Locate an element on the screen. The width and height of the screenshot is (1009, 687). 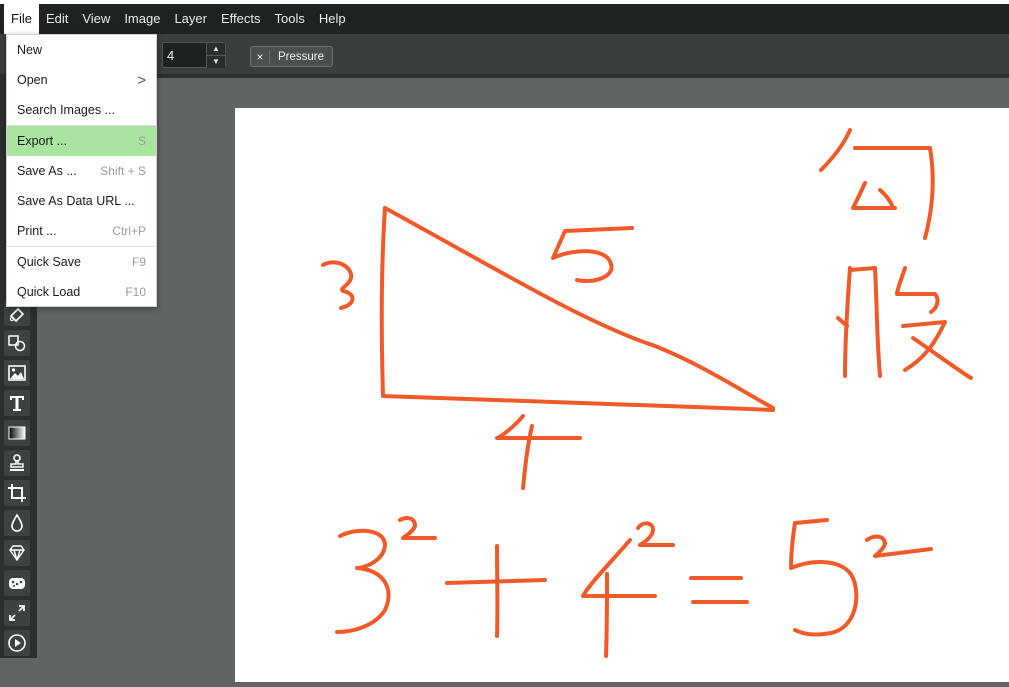
shortcut-label: S is located at coordinates (141, 141).